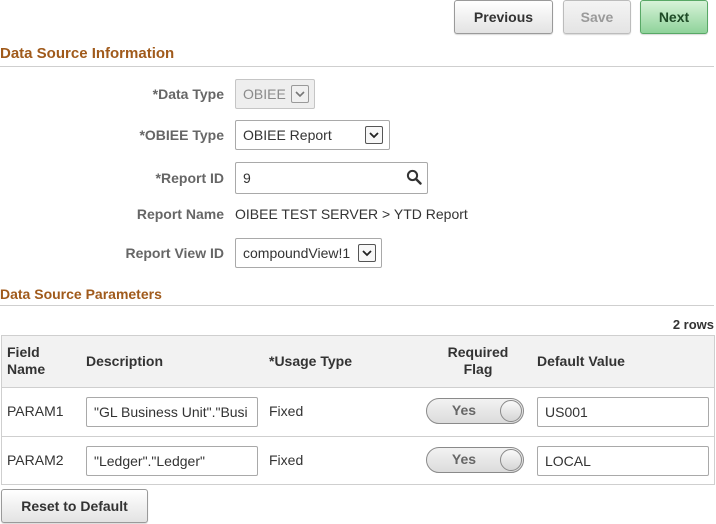  I want to click on col-header-required-flag: Required Flag, so click(478, 360).